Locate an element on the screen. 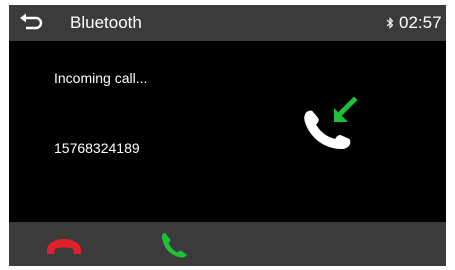 This screenshot has width=455, height=270. incoming-call-icon is located at coordinates (331, 123).